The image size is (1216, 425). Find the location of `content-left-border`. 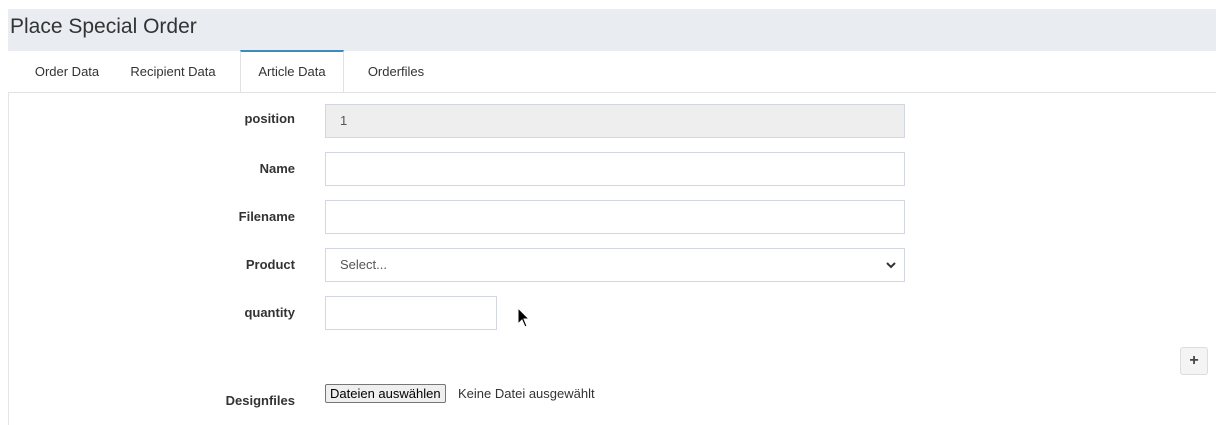

content-left-border is located at coordinates (8, 258).